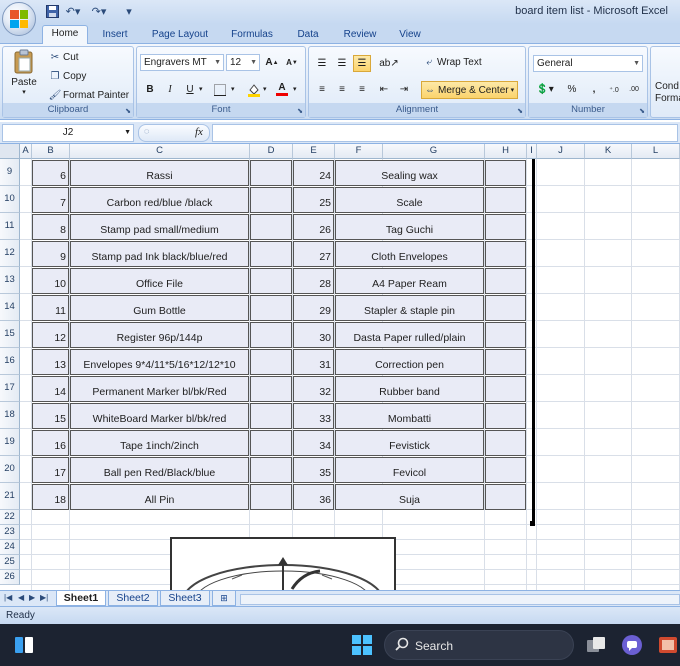  I want to click on start-icon, so click(362, 645).